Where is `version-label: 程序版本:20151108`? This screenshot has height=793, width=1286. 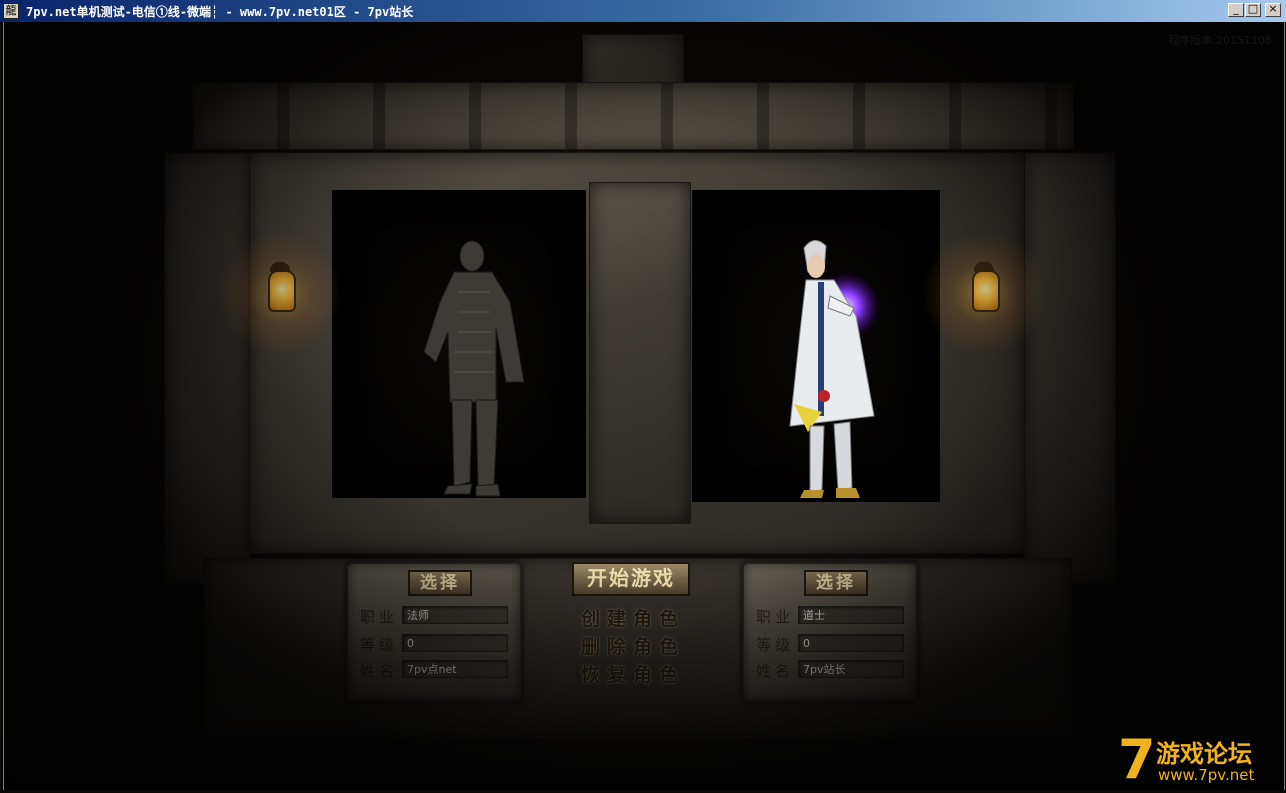 version-label: 程序版本:20151108 is located at coordinates (1220, 40).